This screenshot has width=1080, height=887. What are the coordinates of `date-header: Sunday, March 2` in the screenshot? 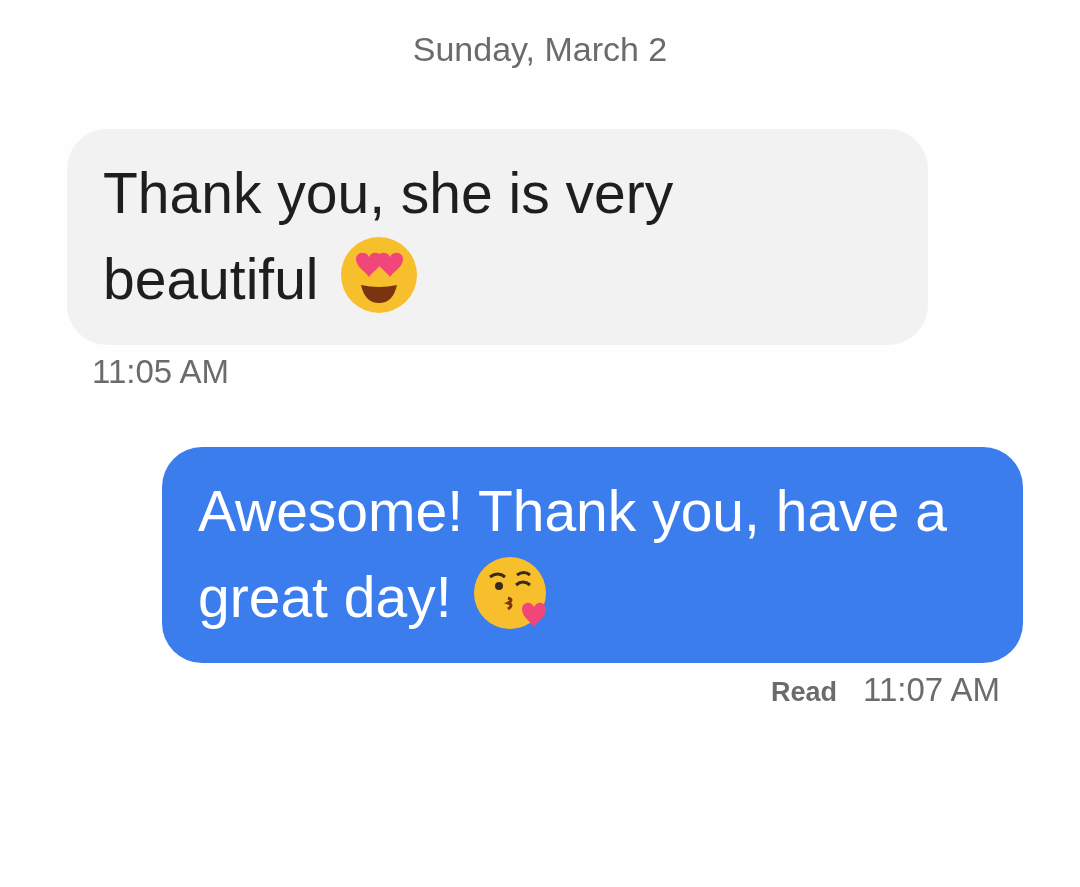 It's located at (540, 49).